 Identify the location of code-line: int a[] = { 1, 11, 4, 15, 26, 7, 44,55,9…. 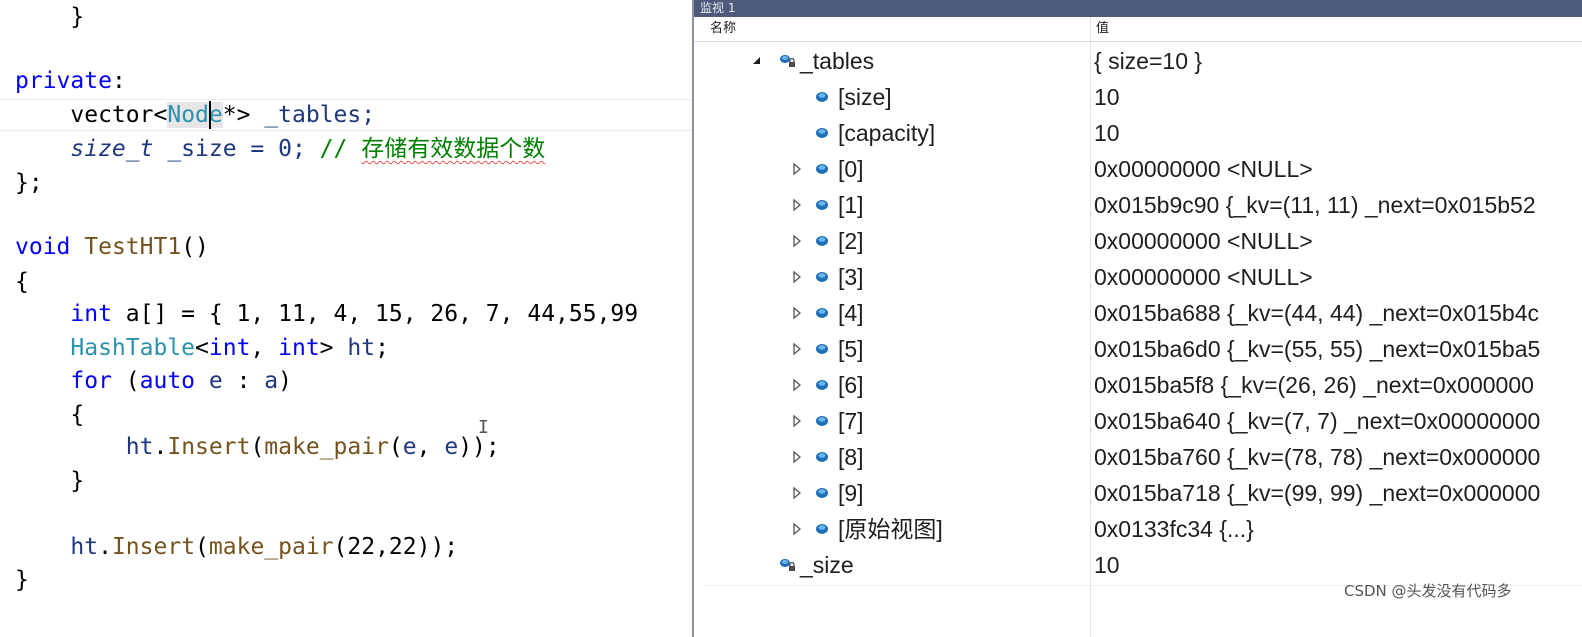
(326, 314).